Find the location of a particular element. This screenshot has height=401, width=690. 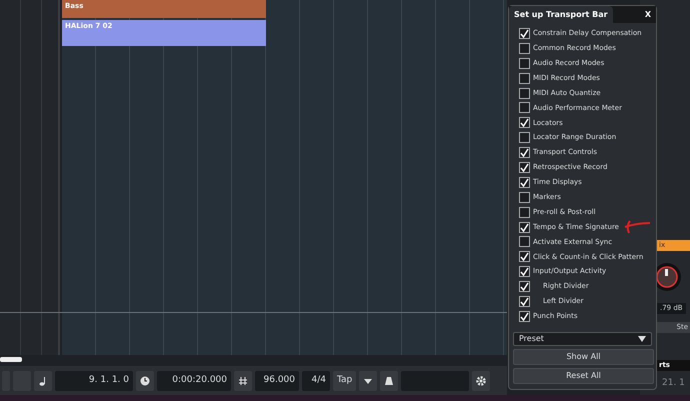

note-icon is located at coordinates (43, 381).